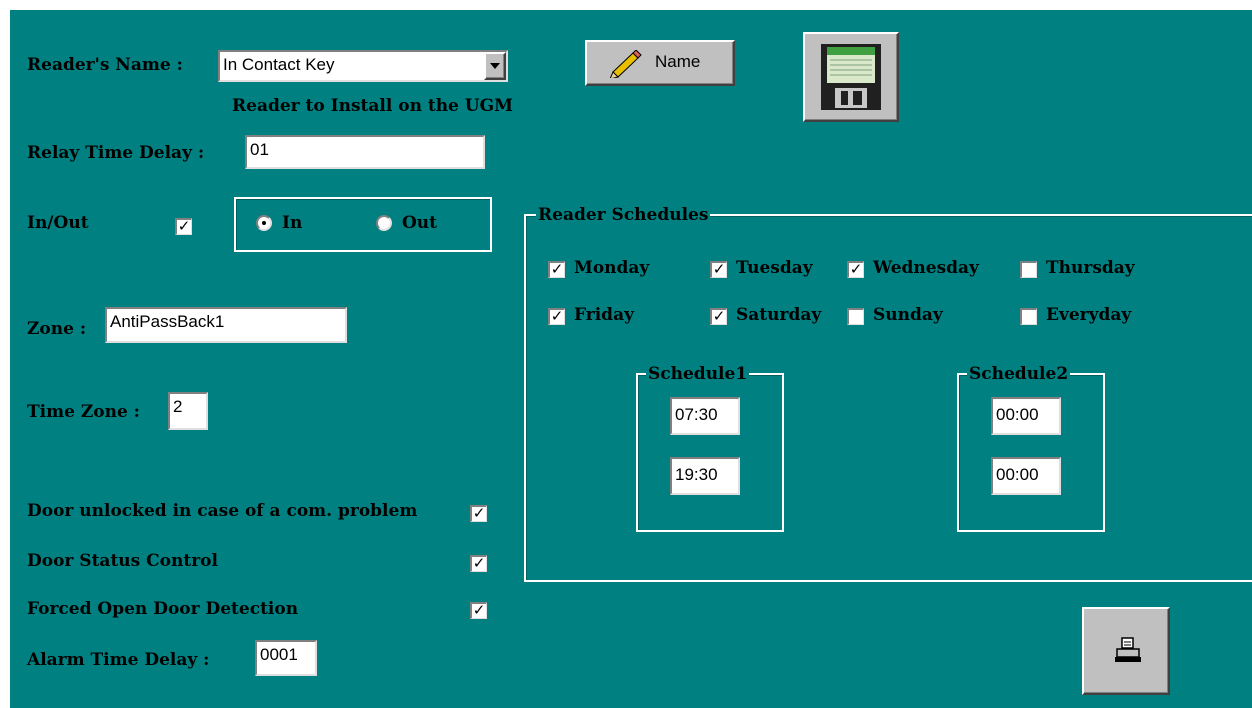 This screenshot has width=1252, height=708. I want to click on day-monday-label: Monday, so click(612, 268).